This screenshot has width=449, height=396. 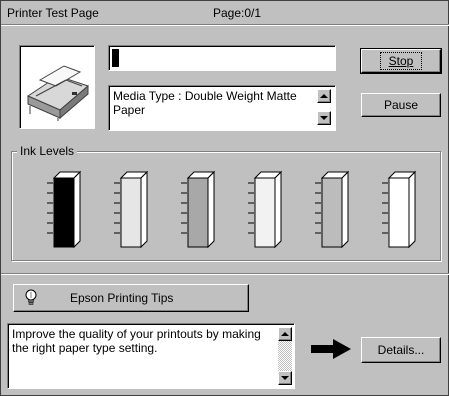 I want to click on stop-button-label: Stop, so click(x=401, y=61).